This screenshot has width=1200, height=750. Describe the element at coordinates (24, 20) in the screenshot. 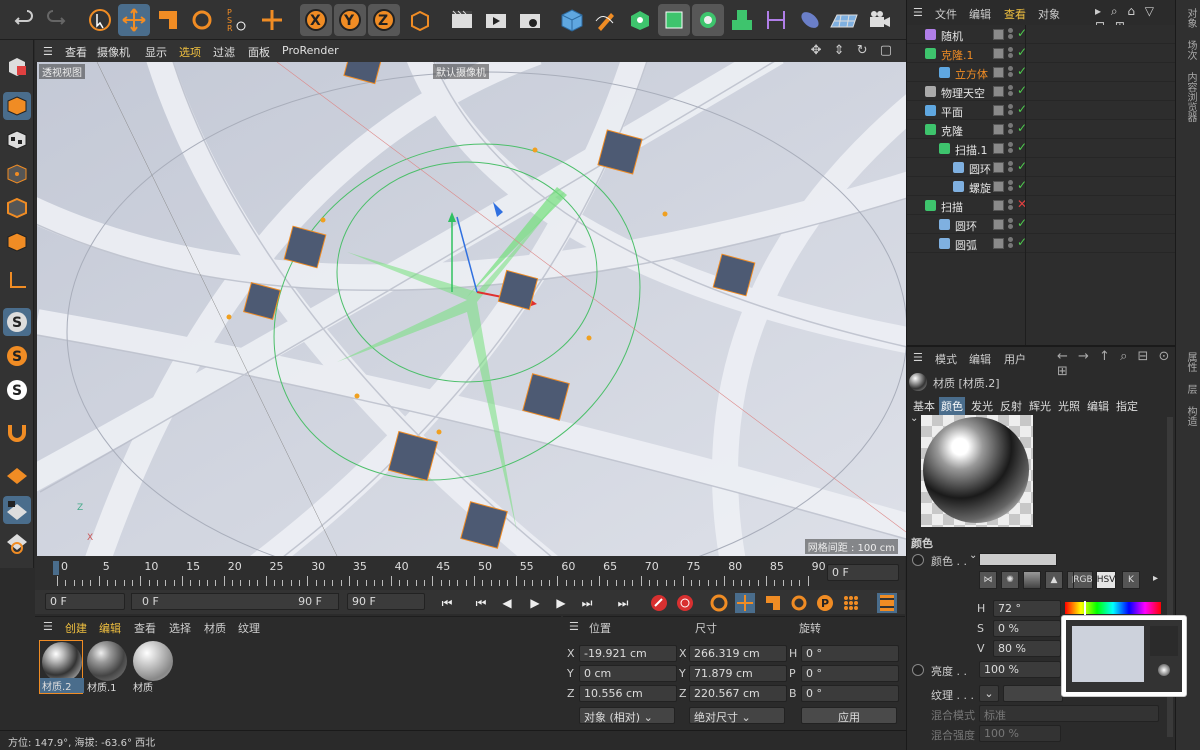

I see `undo-icon` at that location.